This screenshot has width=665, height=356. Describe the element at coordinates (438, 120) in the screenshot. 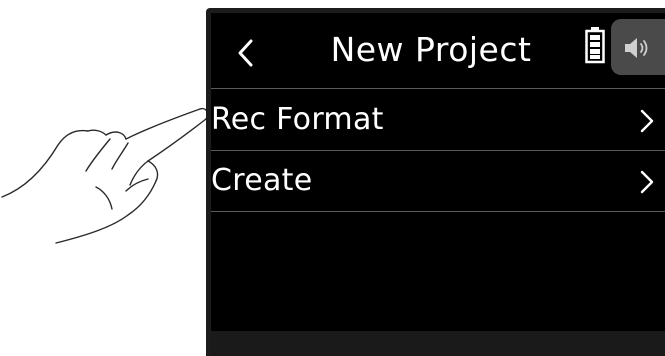

I see `menu-item-rec-format: Rec Format` at that location.